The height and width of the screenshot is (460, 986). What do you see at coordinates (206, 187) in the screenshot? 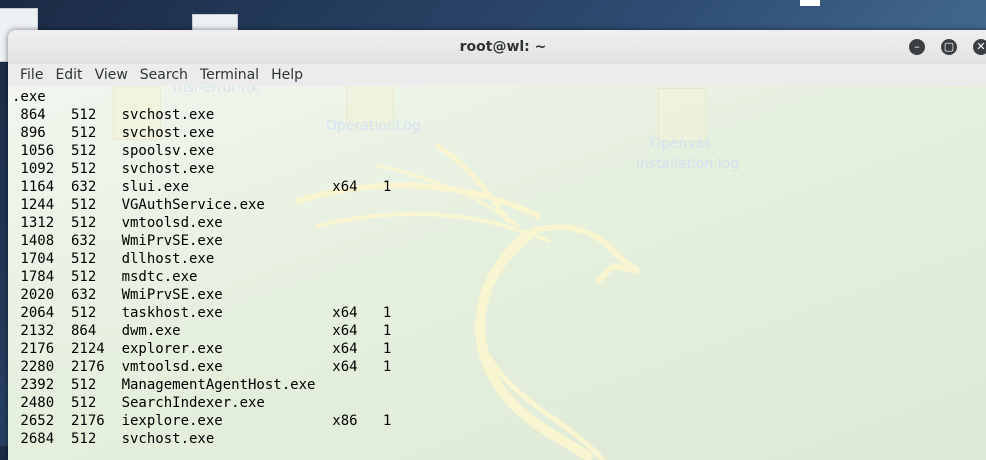
I see `process-row: 1164 632 slui.exe x64 1` at bounding box center [206, 187].